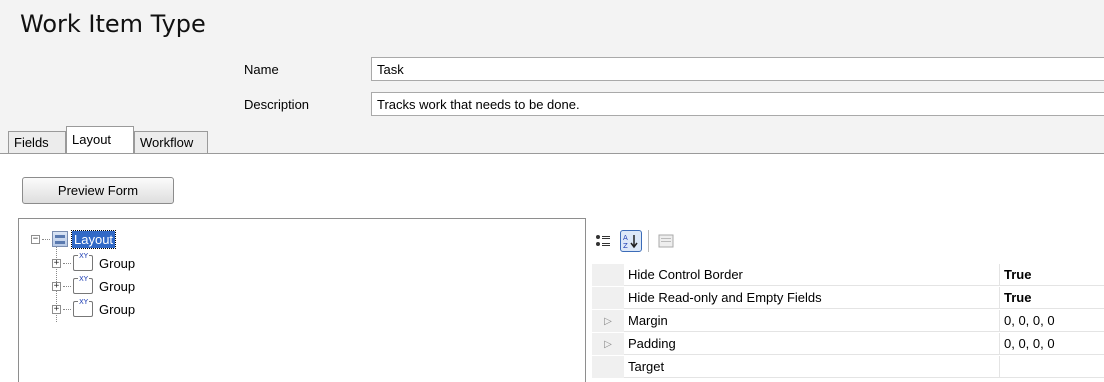 This screenshot has width=1104, height=382. I want to click on tree-node-layout: − Layout, so click(74, 239).